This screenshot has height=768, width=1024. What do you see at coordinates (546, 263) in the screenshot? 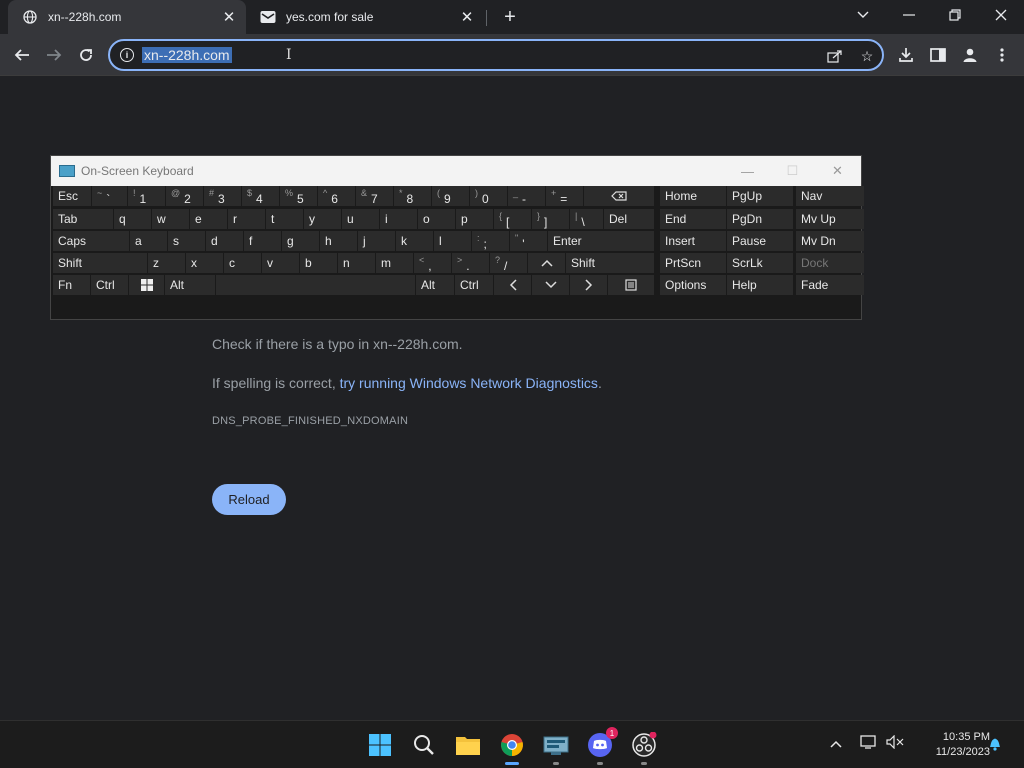
I see `osk-key-up` at bounding box center [546, 263].